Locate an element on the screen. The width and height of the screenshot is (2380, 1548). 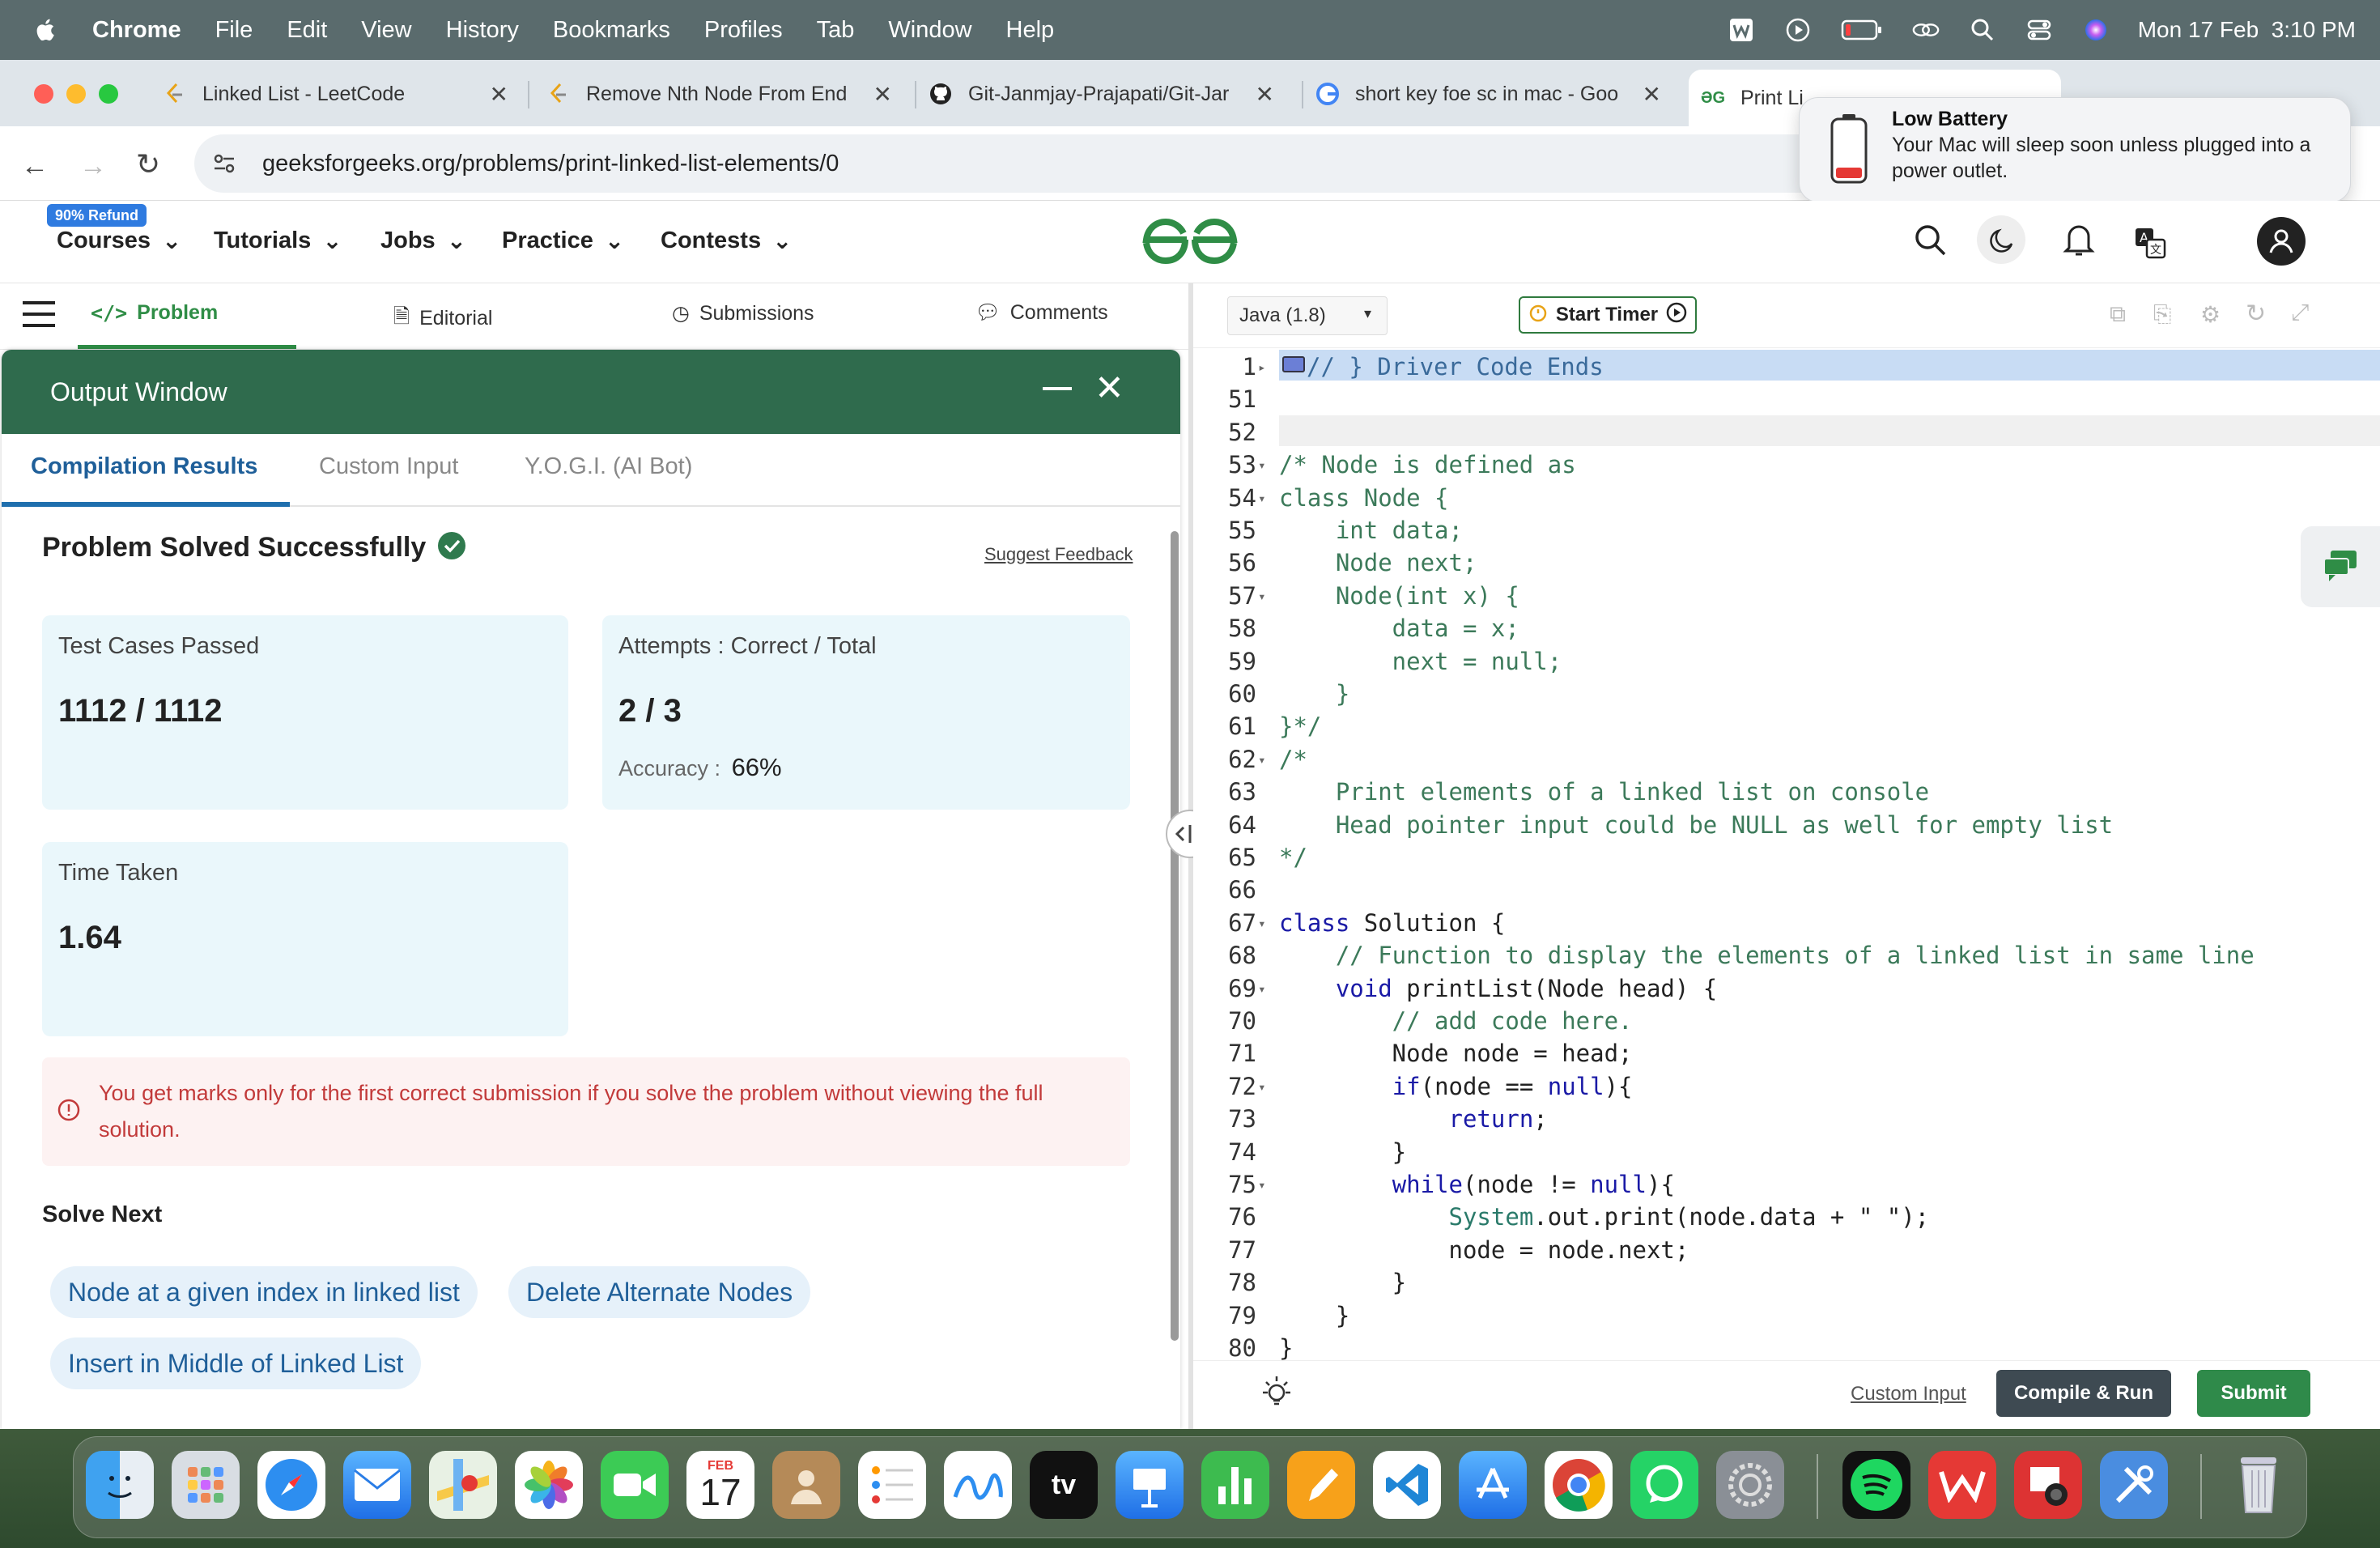
dark-mode-moon-icon is located at coordinates (2001, 239).